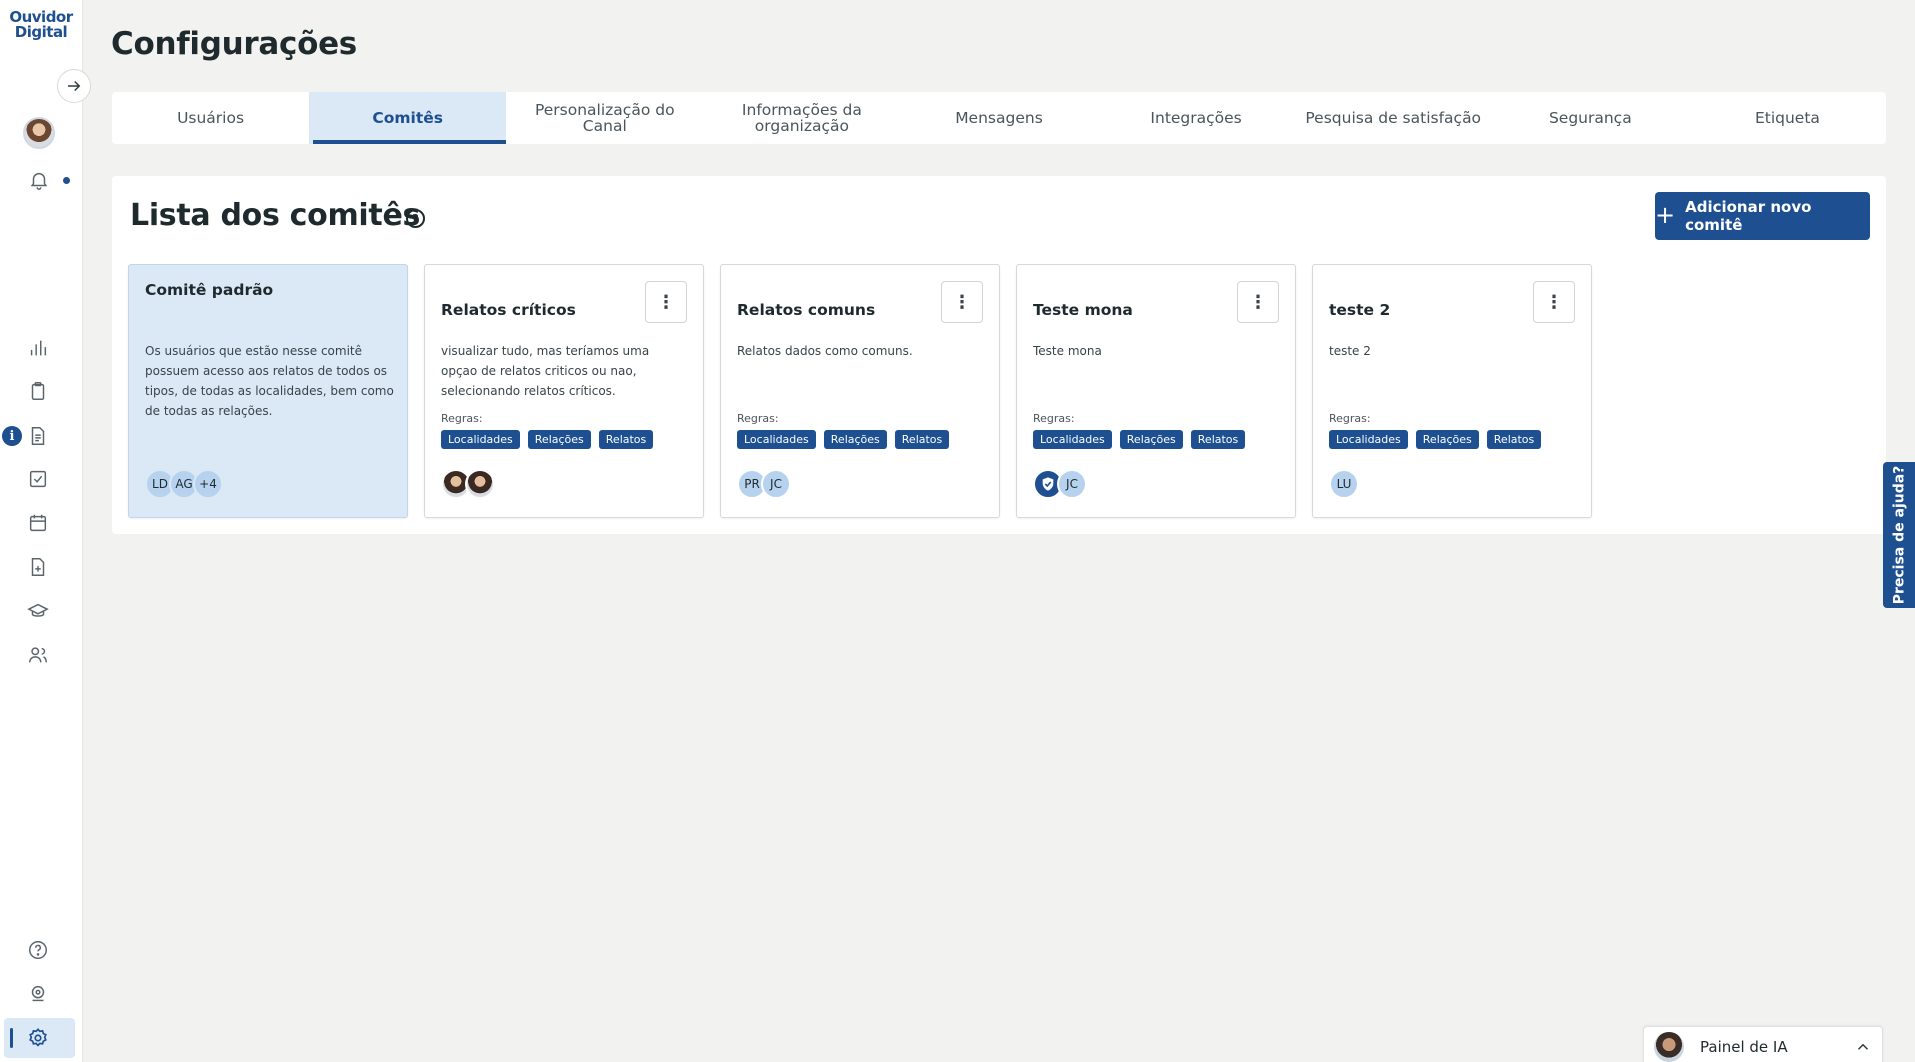 This screenshot has height=1062, width=1915. I want to click on graduation-cap-icon, so click(38, 611).